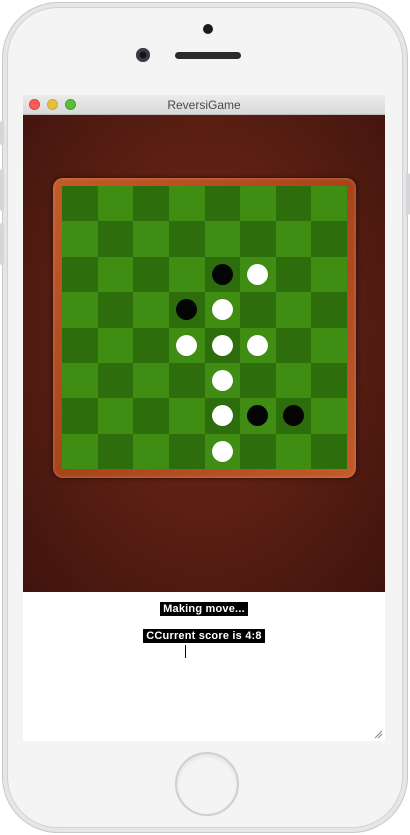 The width and height of the screenshot is (410, 835). Describe the element at coordinates (208, 55) in the screenshot. I see `earpiece-speaker` at that location.